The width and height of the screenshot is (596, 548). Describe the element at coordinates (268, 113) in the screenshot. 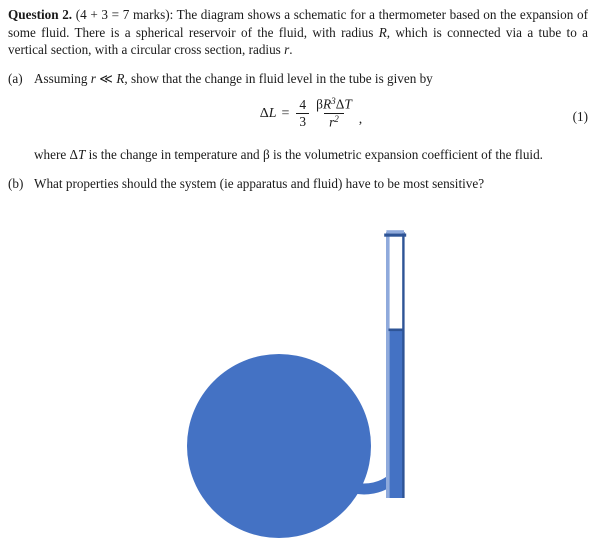

I see `equation-lhs: ΔL` at that location.